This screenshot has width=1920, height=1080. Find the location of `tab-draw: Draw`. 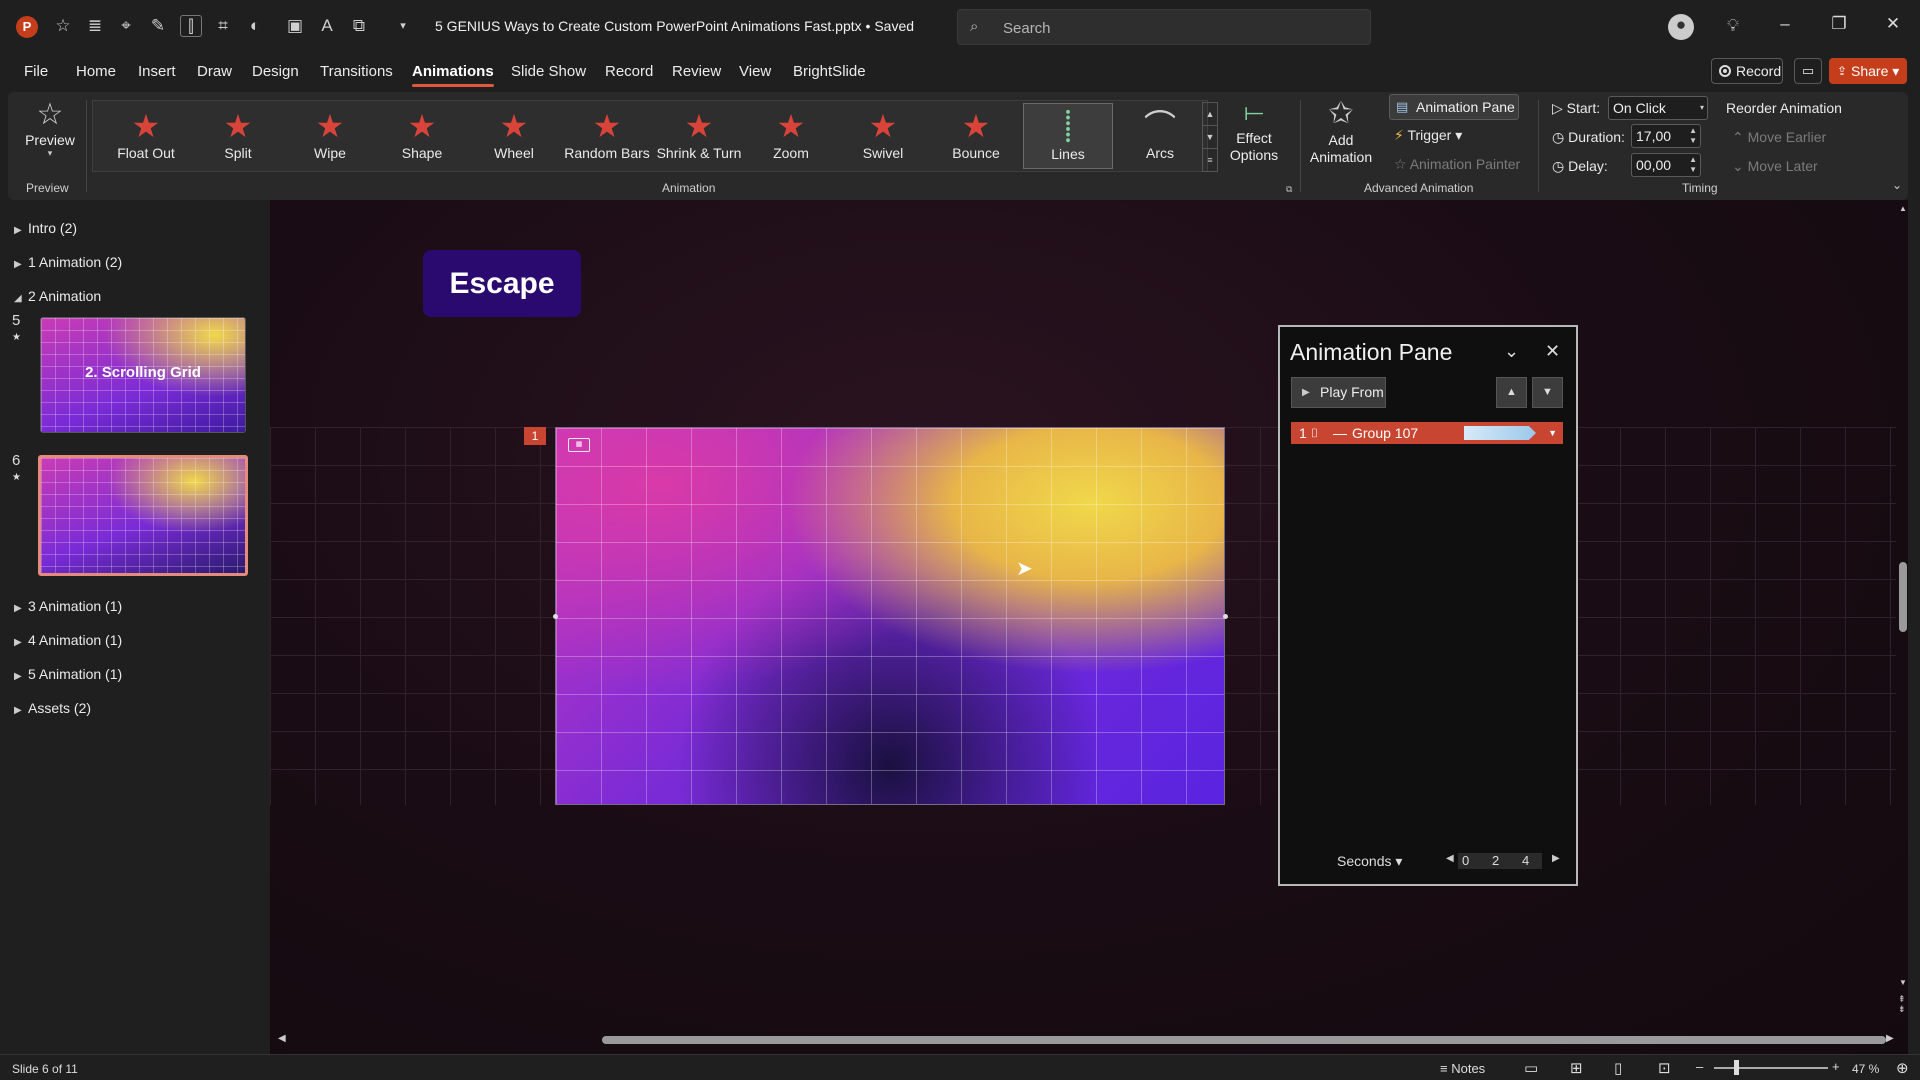

tab-draw: Draw is located at coordinates (214, 71).